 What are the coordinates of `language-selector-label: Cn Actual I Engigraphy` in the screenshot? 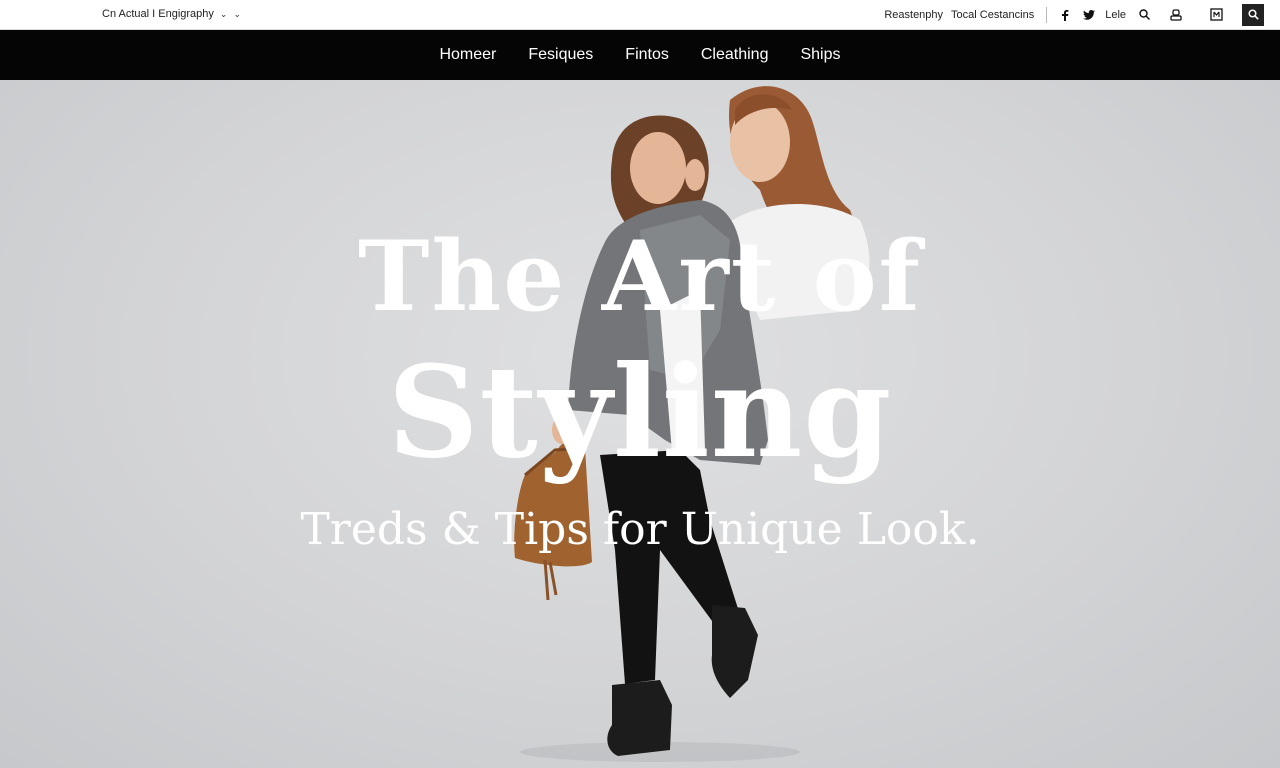 It's located at (158, 14).